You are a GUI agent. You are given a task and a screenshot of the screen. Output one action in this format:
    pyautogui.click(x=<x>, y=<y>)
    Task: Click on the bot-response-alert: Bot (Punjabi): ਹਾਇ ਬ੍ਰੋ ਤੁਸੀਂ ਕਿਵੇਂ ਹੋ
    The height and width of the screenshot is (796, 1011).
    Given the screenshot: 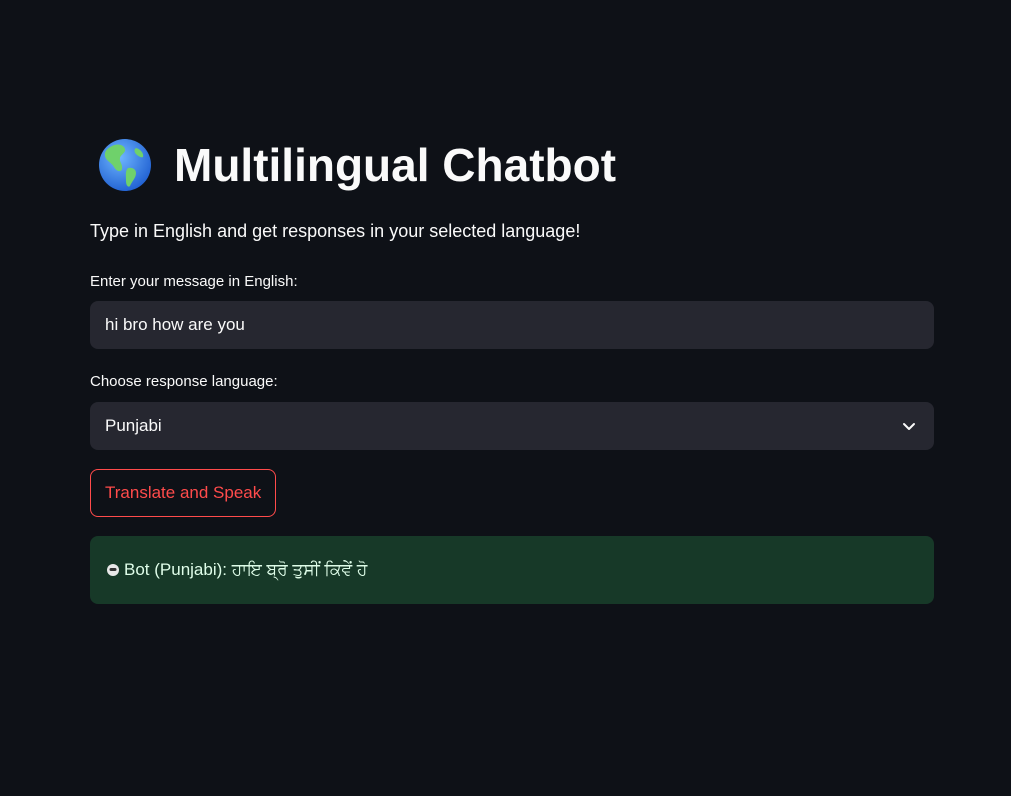 What is the action you would take?
    pyautogui.click(x=512, y=570)
    